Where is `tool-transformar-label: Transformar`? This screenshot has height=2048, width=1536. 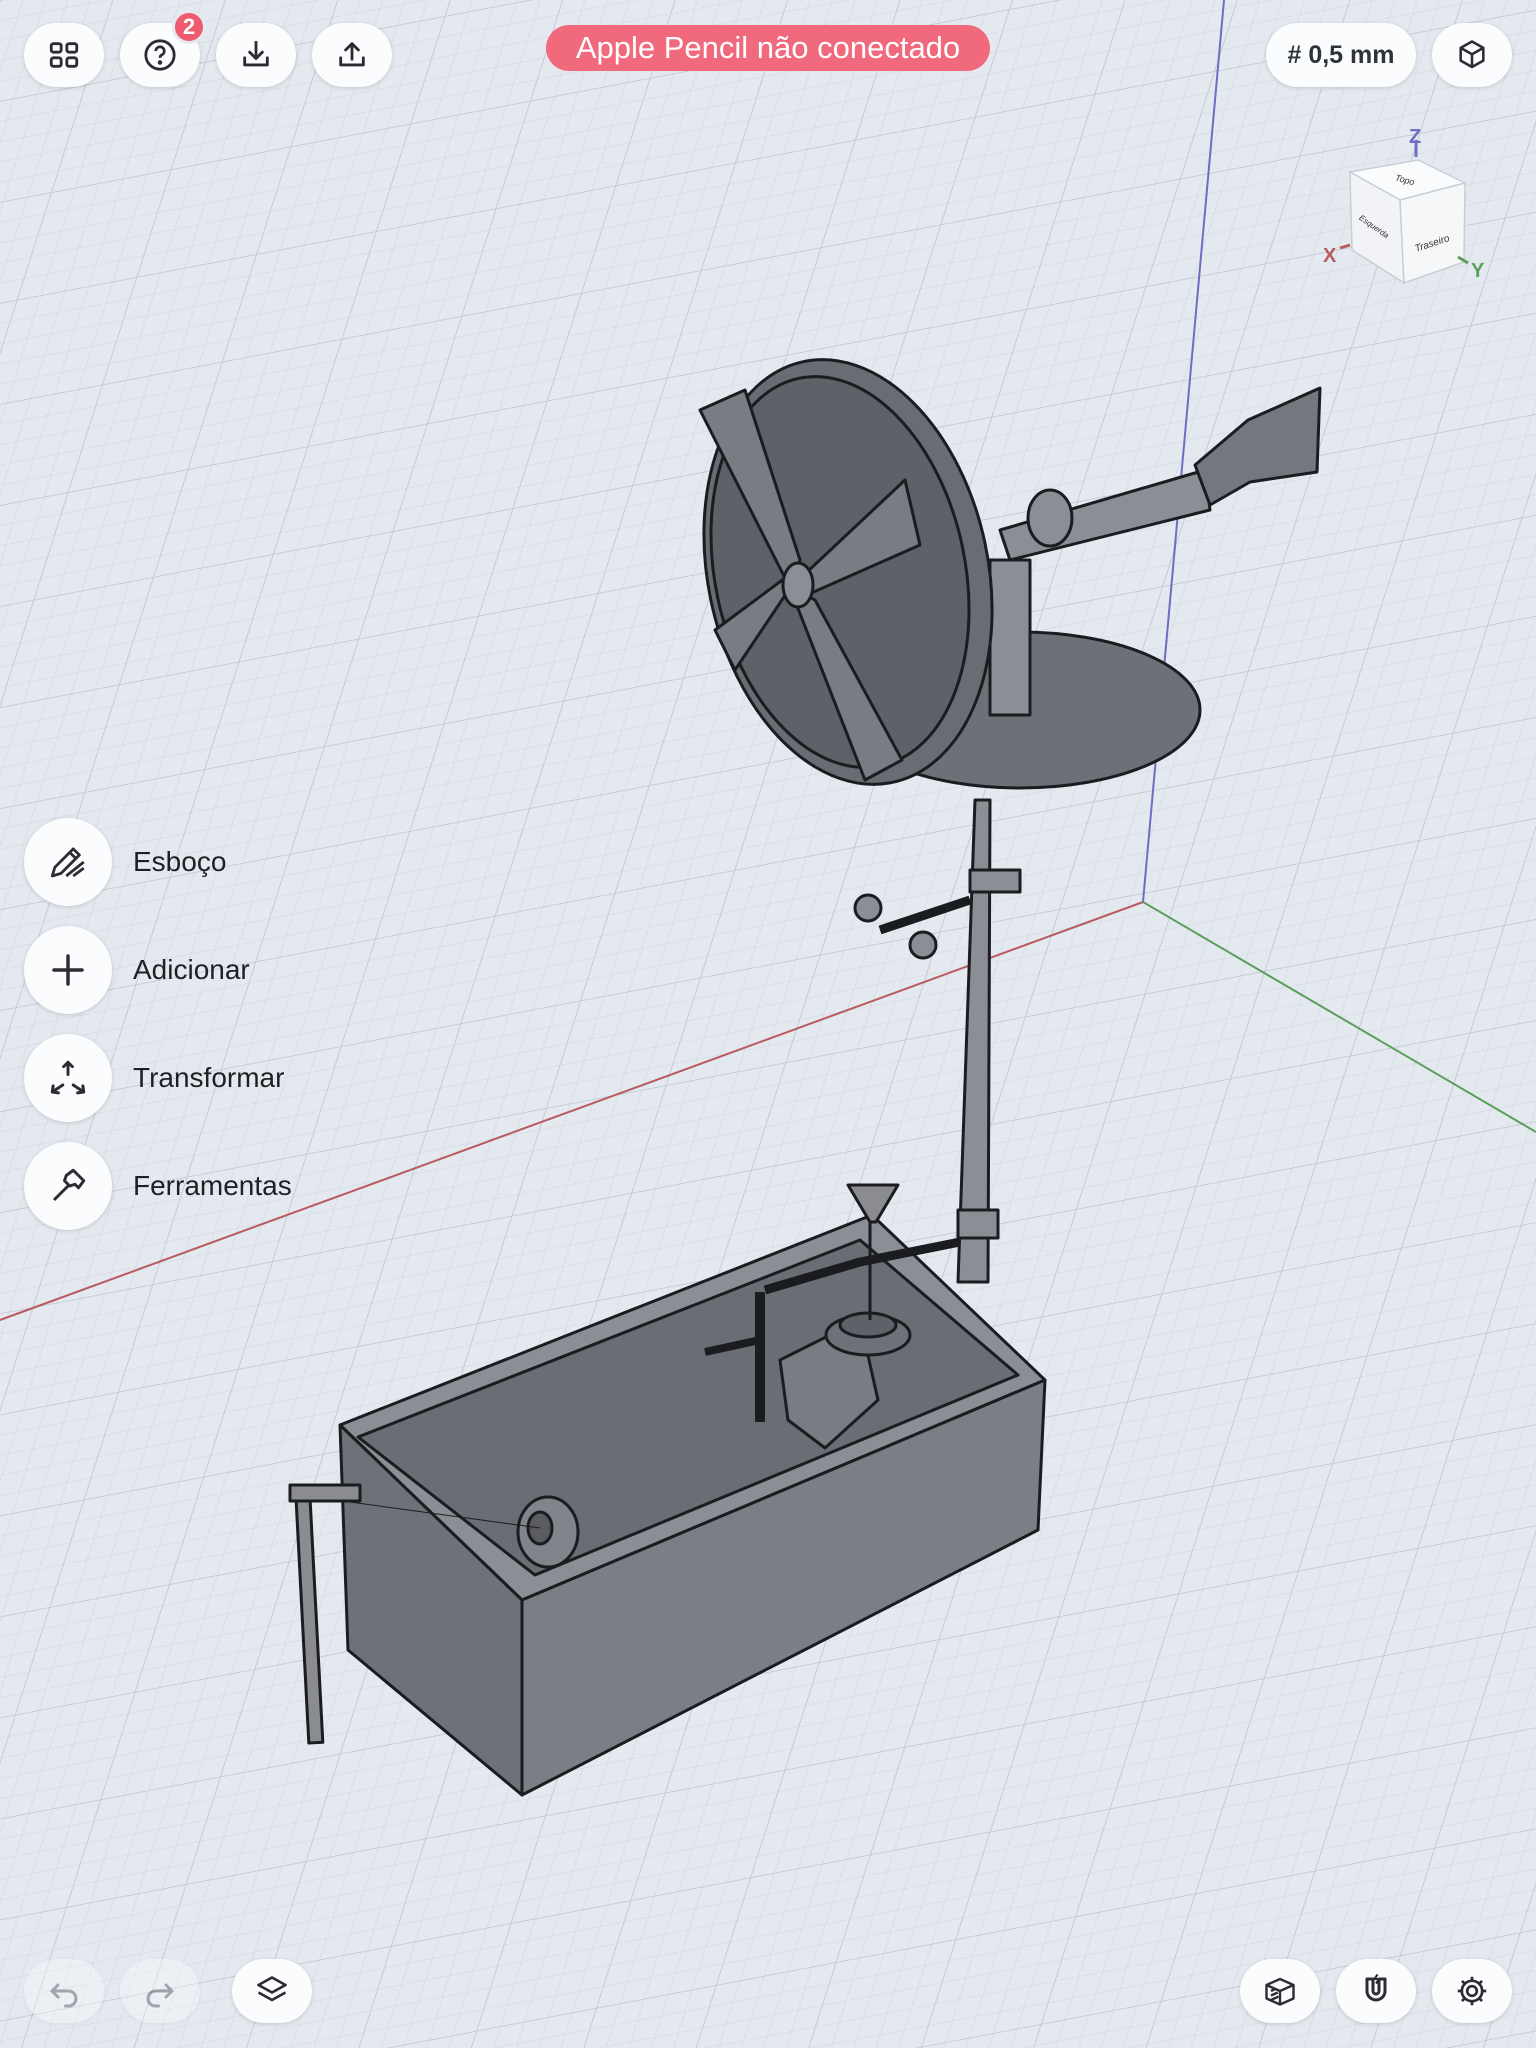
tool-transformar-label: Transformar is located at coordinates (209, 1077).